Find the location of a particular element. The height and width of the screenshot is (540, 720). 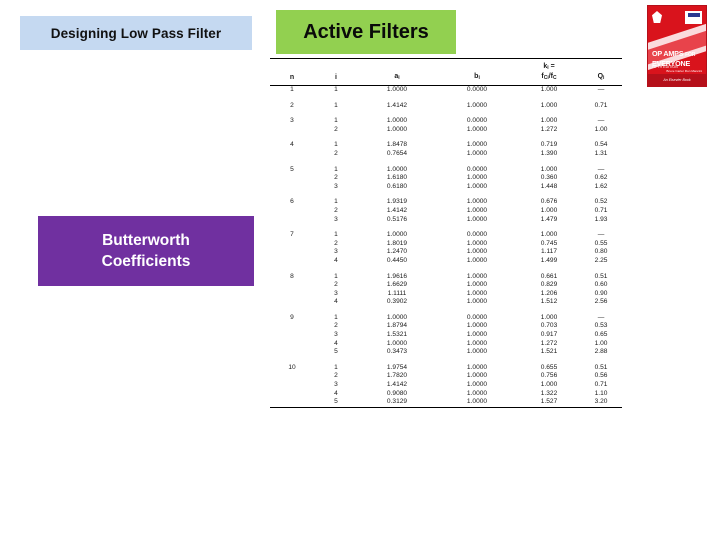

cell-frequency-ratio-k: 0.745 is located at coordinates (549, 243).